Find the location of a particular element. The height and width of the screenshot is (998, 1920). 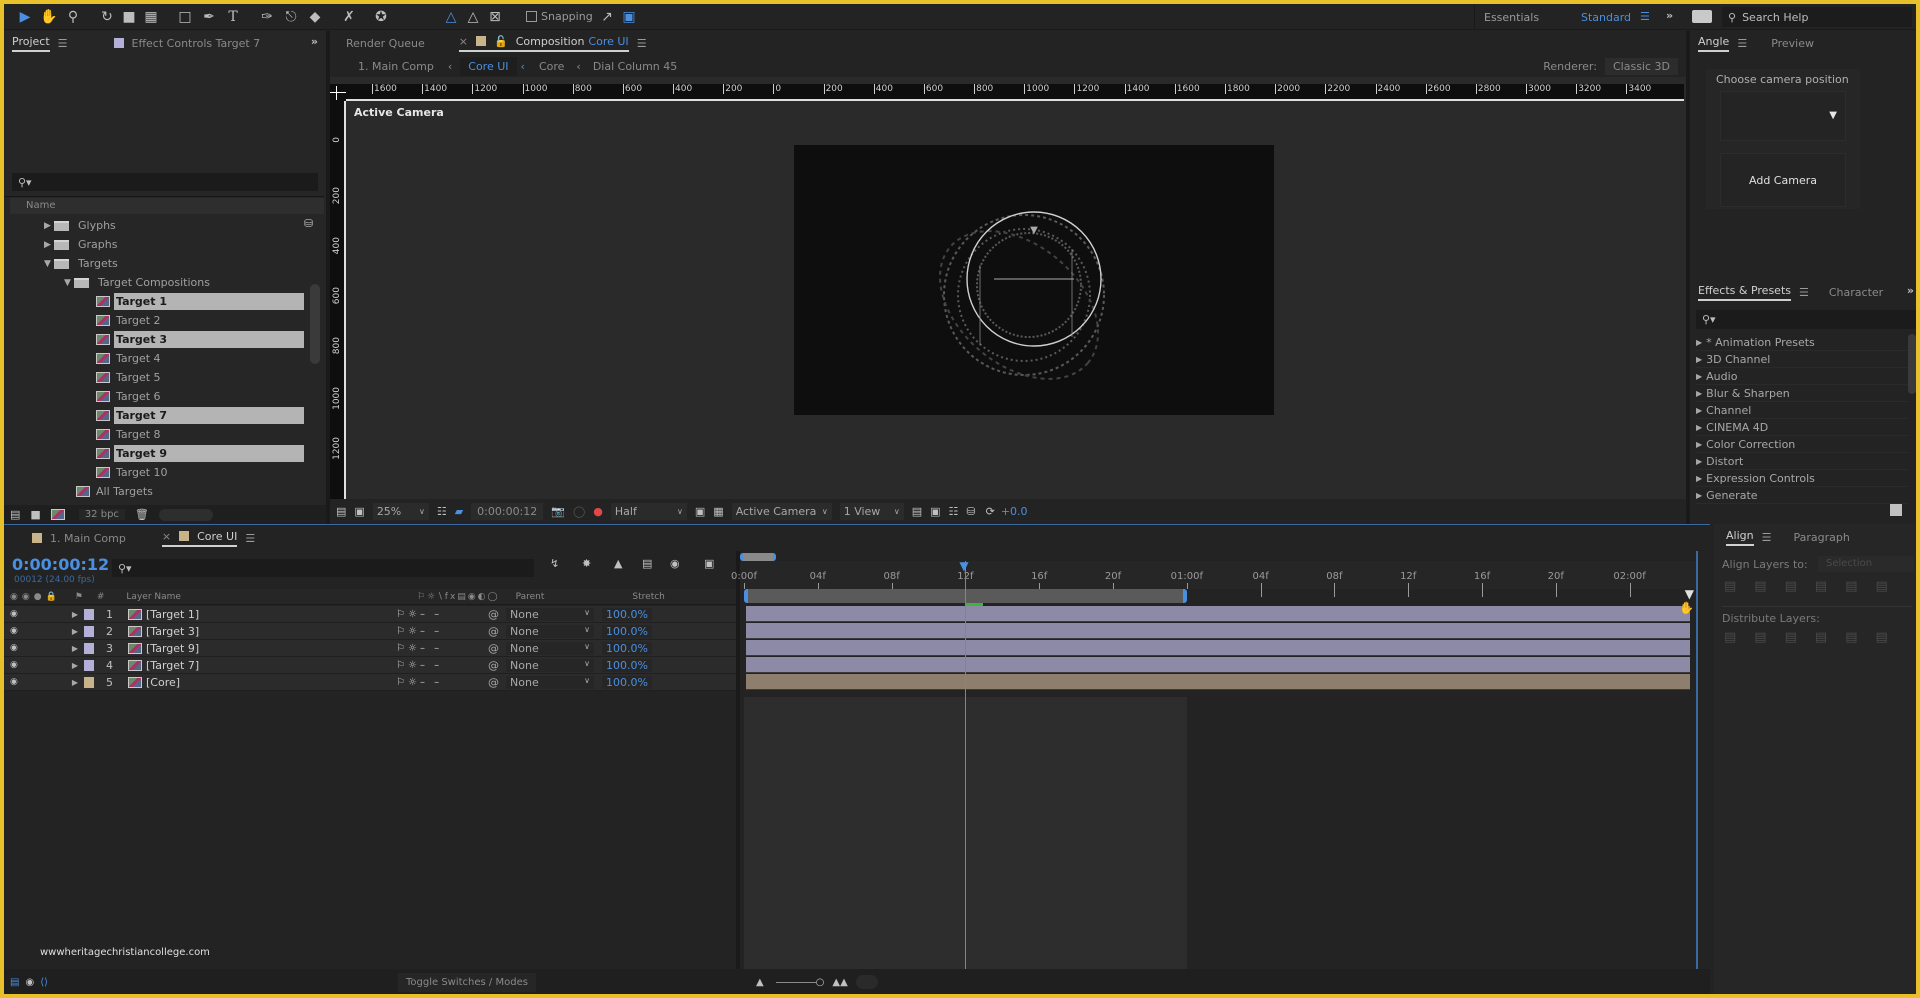

toggle-switches-modes-button: Toggle Switches / Modes is located at coordinates (467, 982).